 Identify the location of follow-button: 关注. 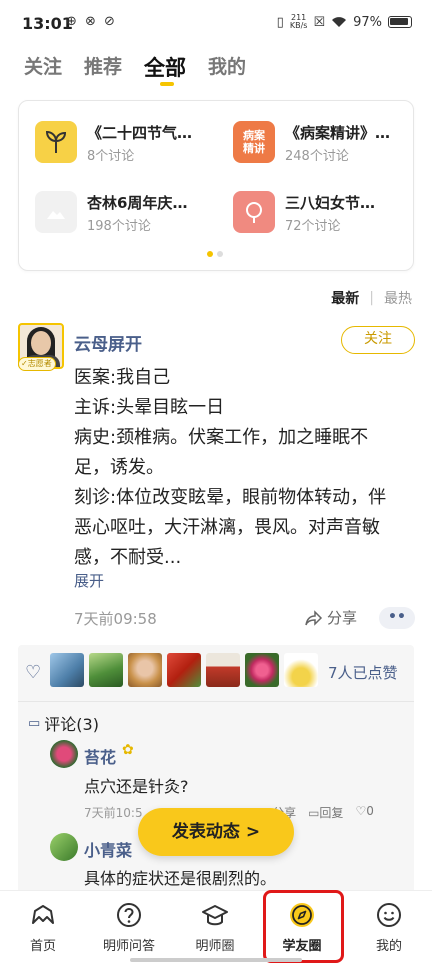
(378, 340).